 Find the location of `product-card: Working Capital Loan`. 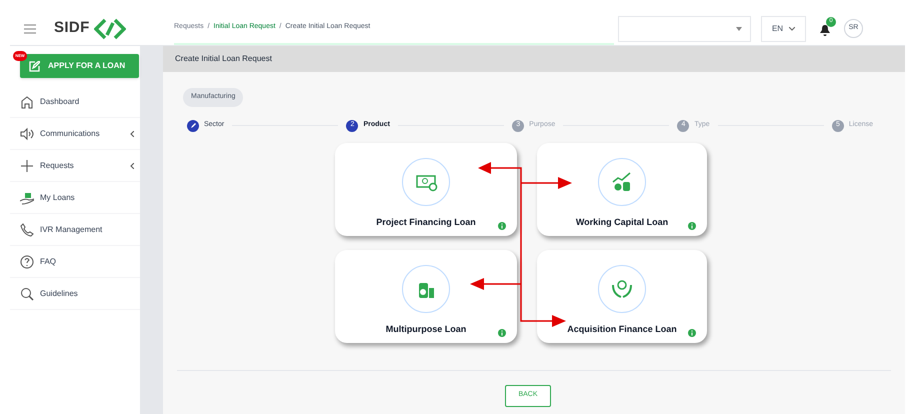

product-card: Working Capital Loan is located at coordinates (622, 189).